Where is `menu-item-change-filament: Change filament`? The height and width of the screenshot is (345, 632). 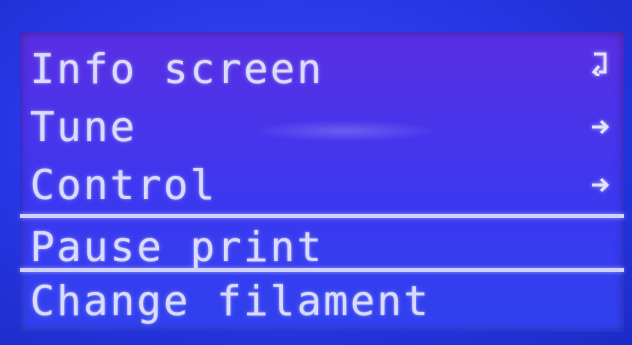
menu-item-change-filament: Change filament is located at coordinates (322, 301).